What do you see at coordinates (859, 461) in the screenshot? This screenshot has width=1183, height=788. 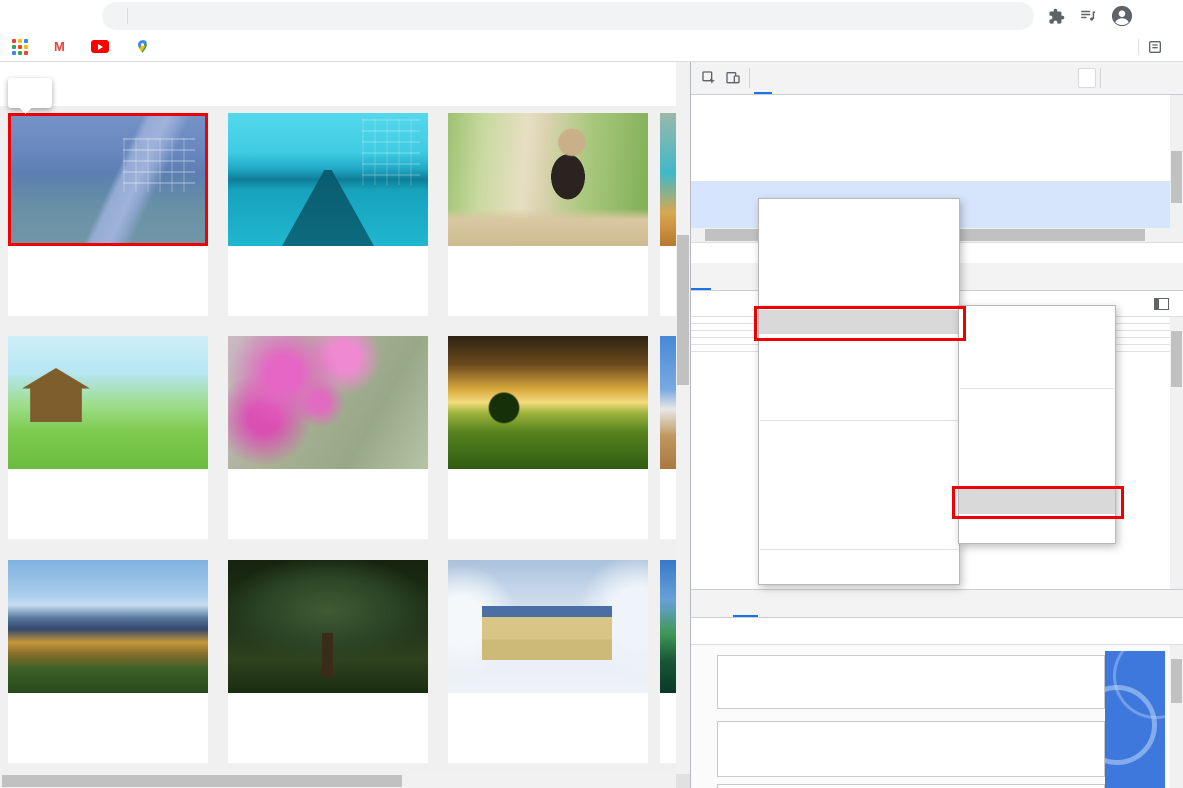 I see `menu-item-collapse-children` at bounding box center [859, 461].